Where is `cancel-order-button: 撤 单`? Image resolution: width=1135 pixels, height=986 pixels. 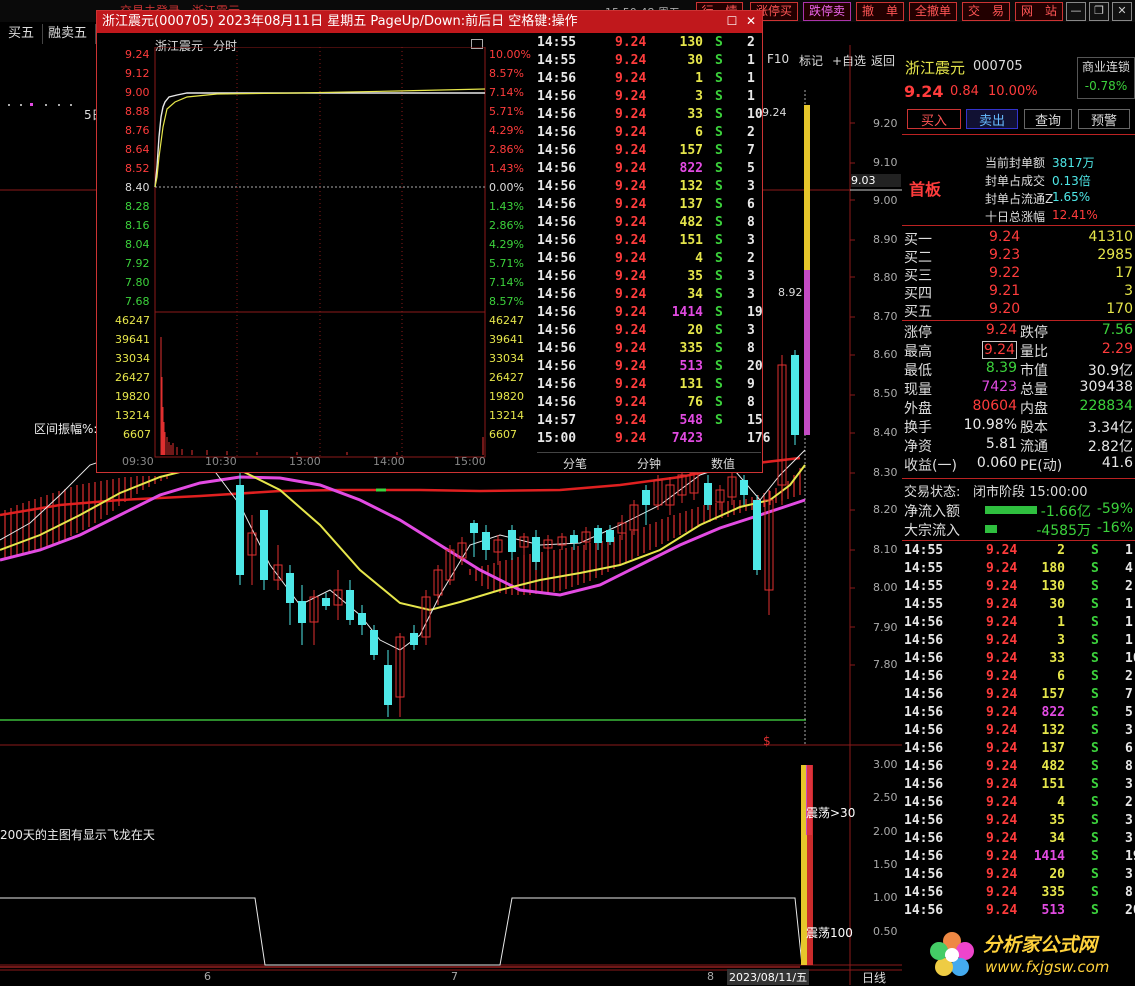
cancel-order-button: 撤 单 is located at coordinates (880, 11).